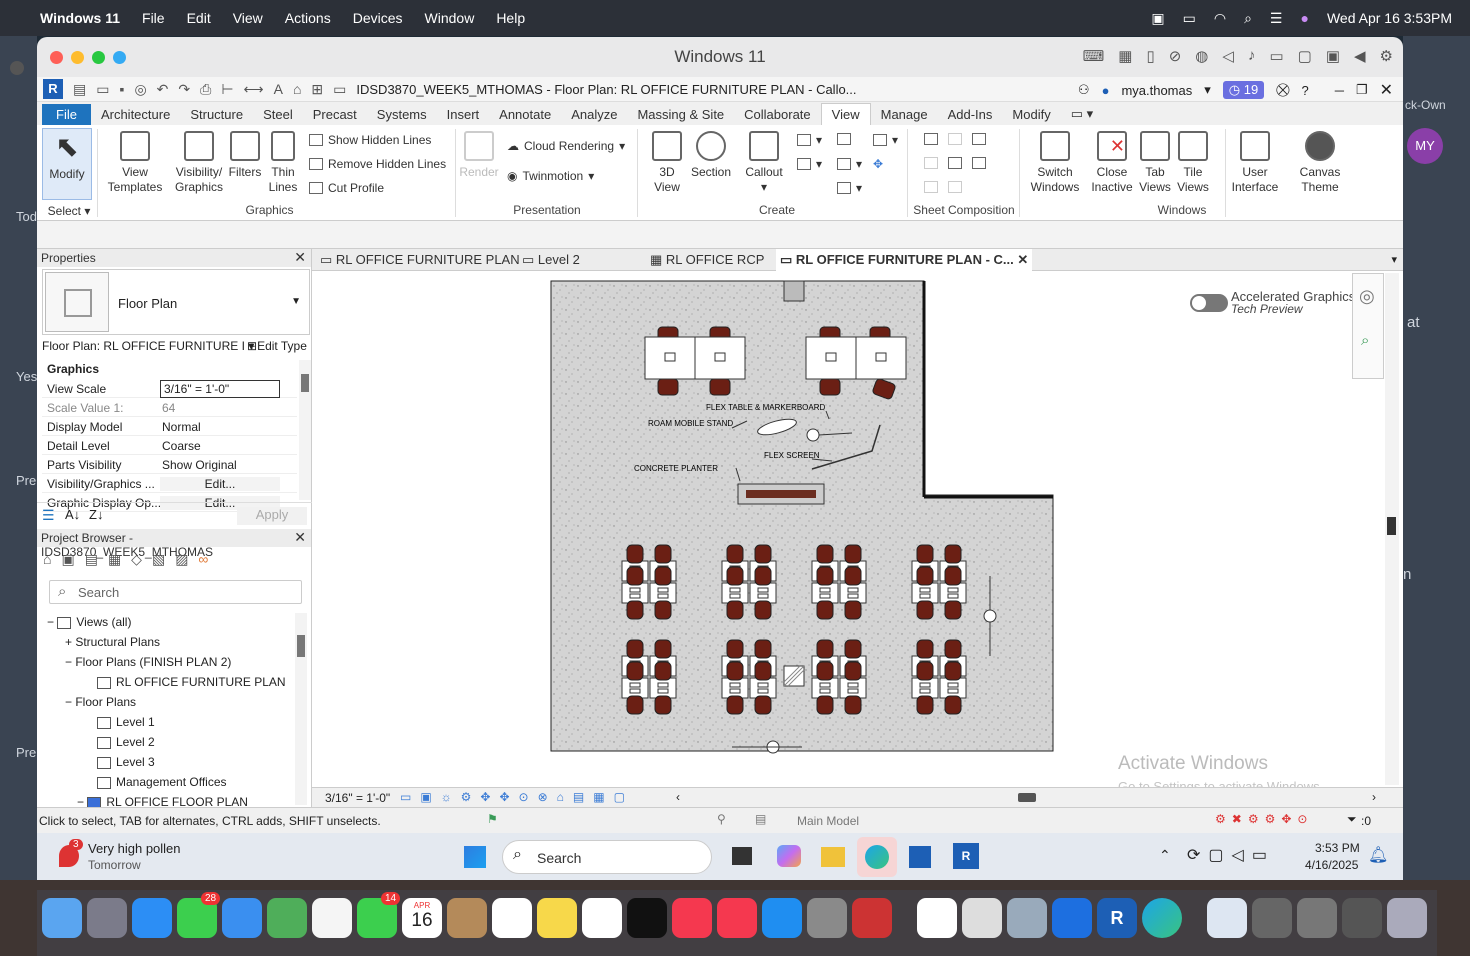 This screenshot has height=956, width=1470. Describe the element at coordinates (377, 164) in the screenshot. I see `remove-hidden-lines-button: Remove Hidden Lines` at that location.